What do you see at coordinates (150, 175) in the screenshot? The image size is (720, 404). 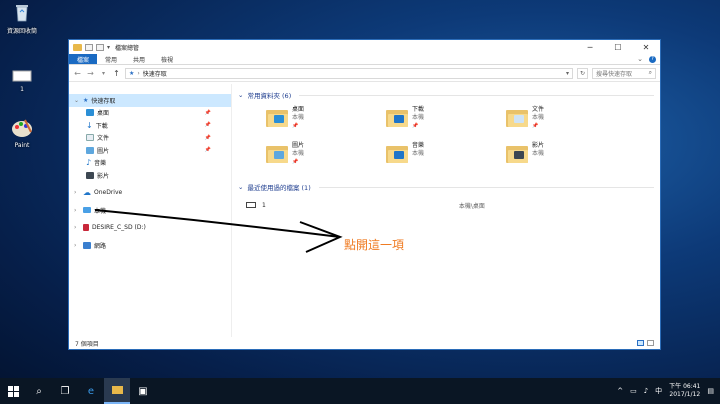 I see `nav-item-videos: 影片` at bounding box center [150, 175].